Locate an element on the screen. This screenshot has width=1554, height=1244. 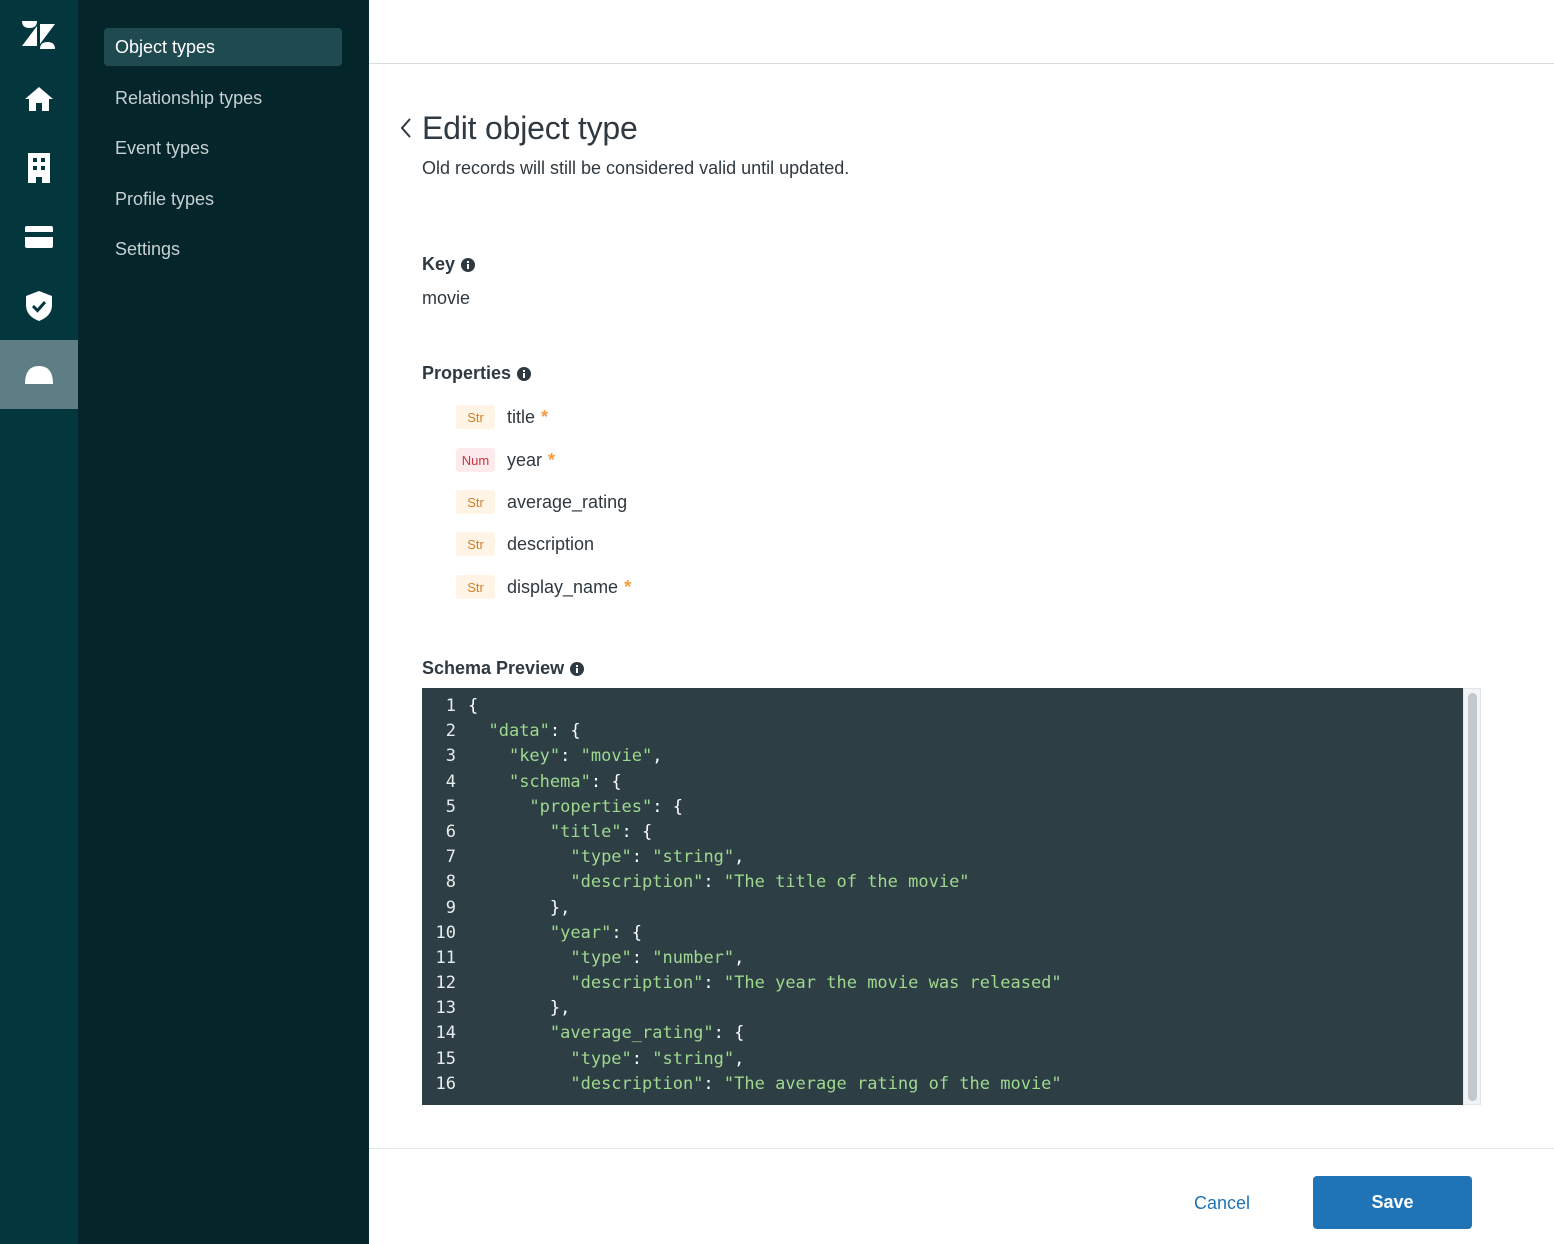
code-line: 2 "data": { is located at coordinates (942, 731).